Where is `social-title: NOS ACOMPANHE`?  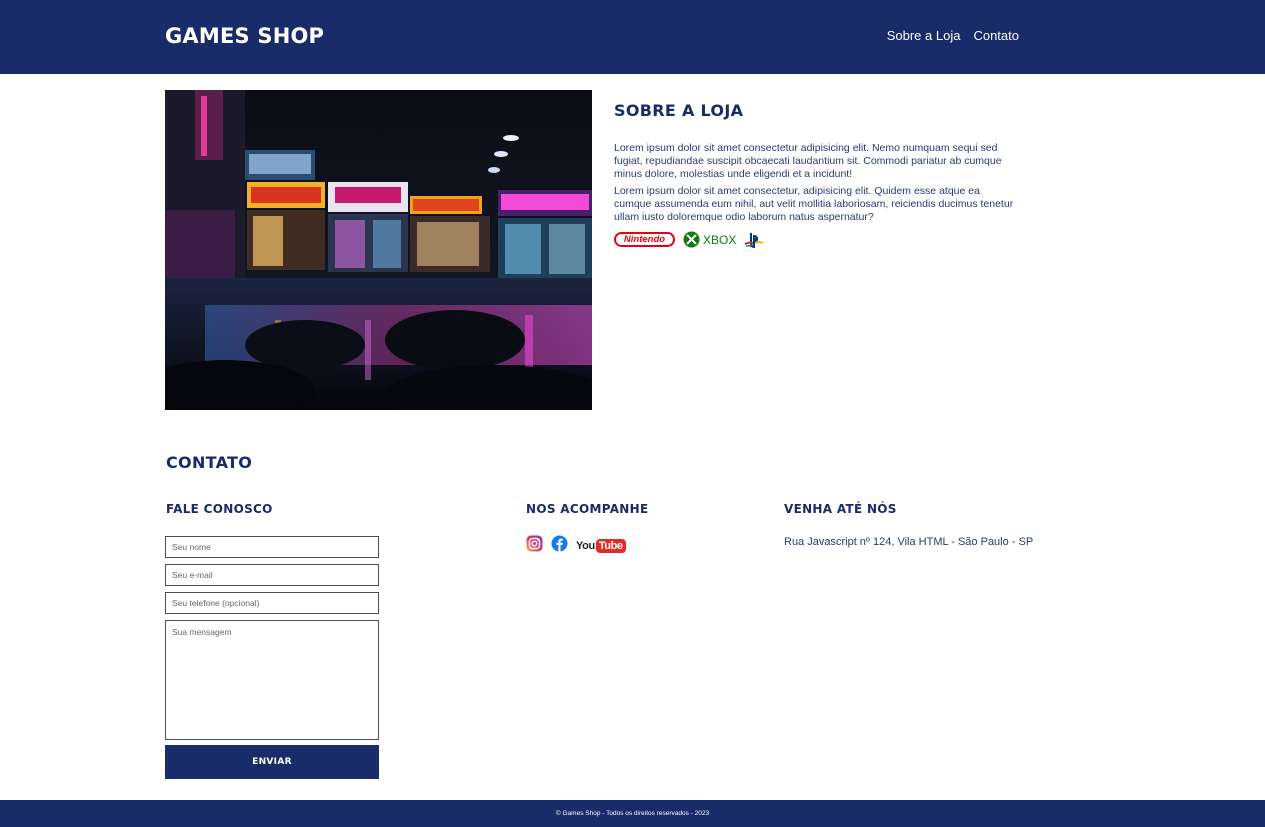 social-title: NOS ACOMPANHE is located at coordinates (587, 509).